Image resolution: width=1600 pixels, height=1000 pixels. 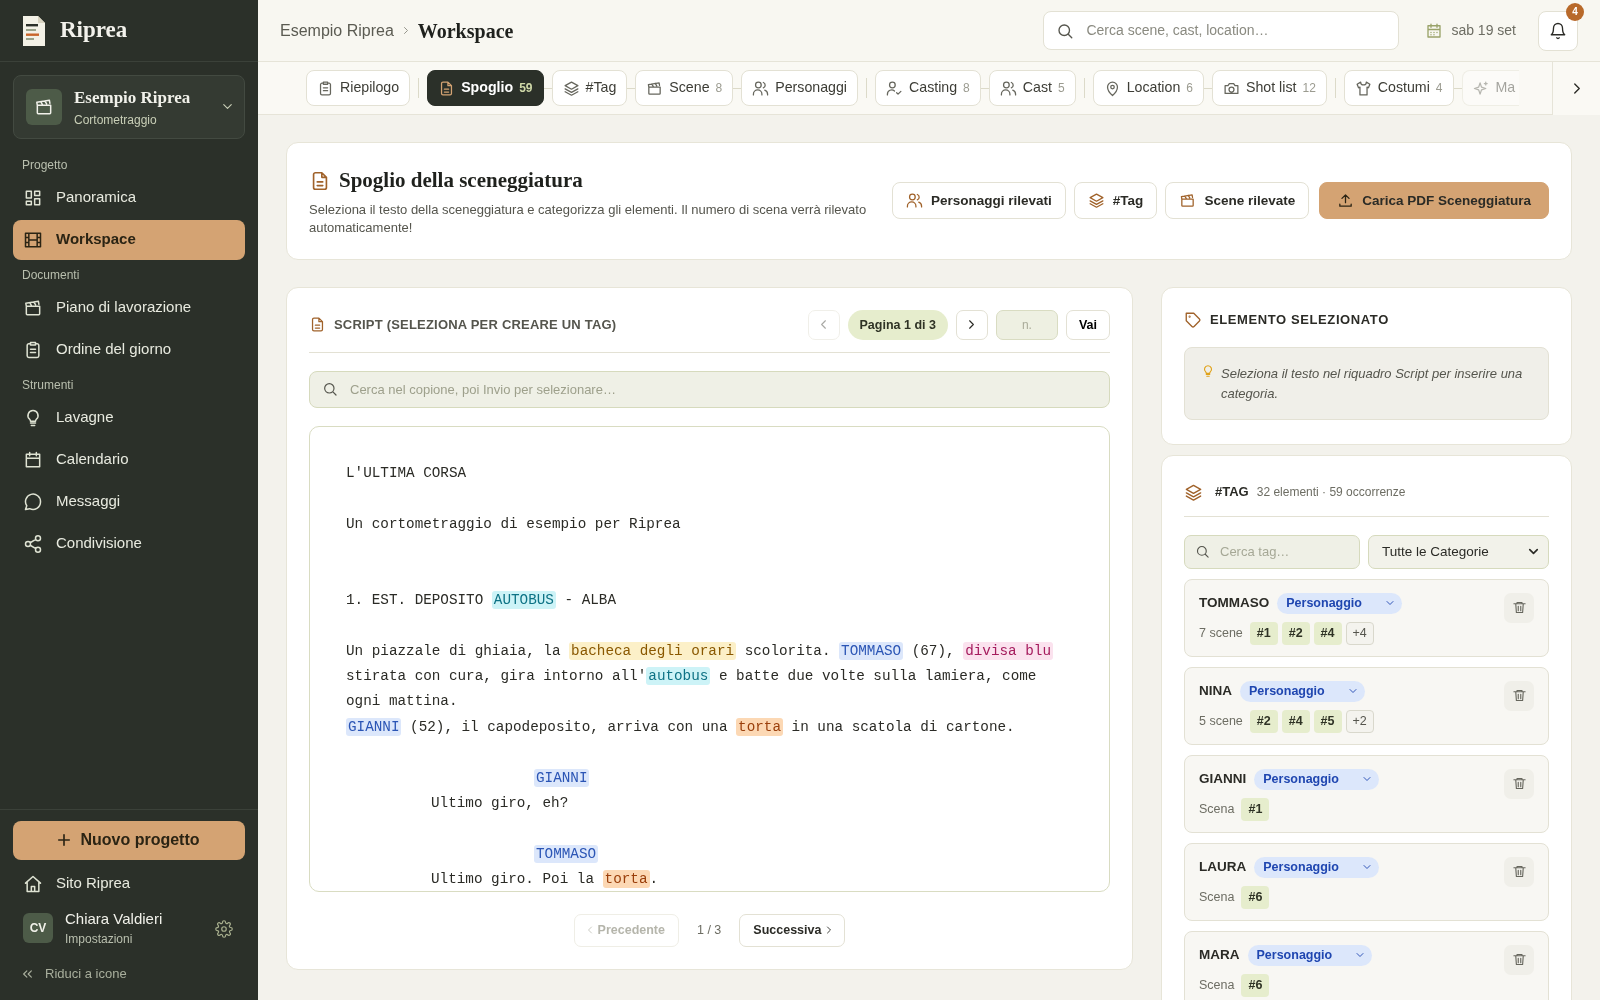 What do you see at coordinates (129, 840) in the screenshot?
I see `new-project-button: Nuovo progetto` at bounding box center [129, 840].